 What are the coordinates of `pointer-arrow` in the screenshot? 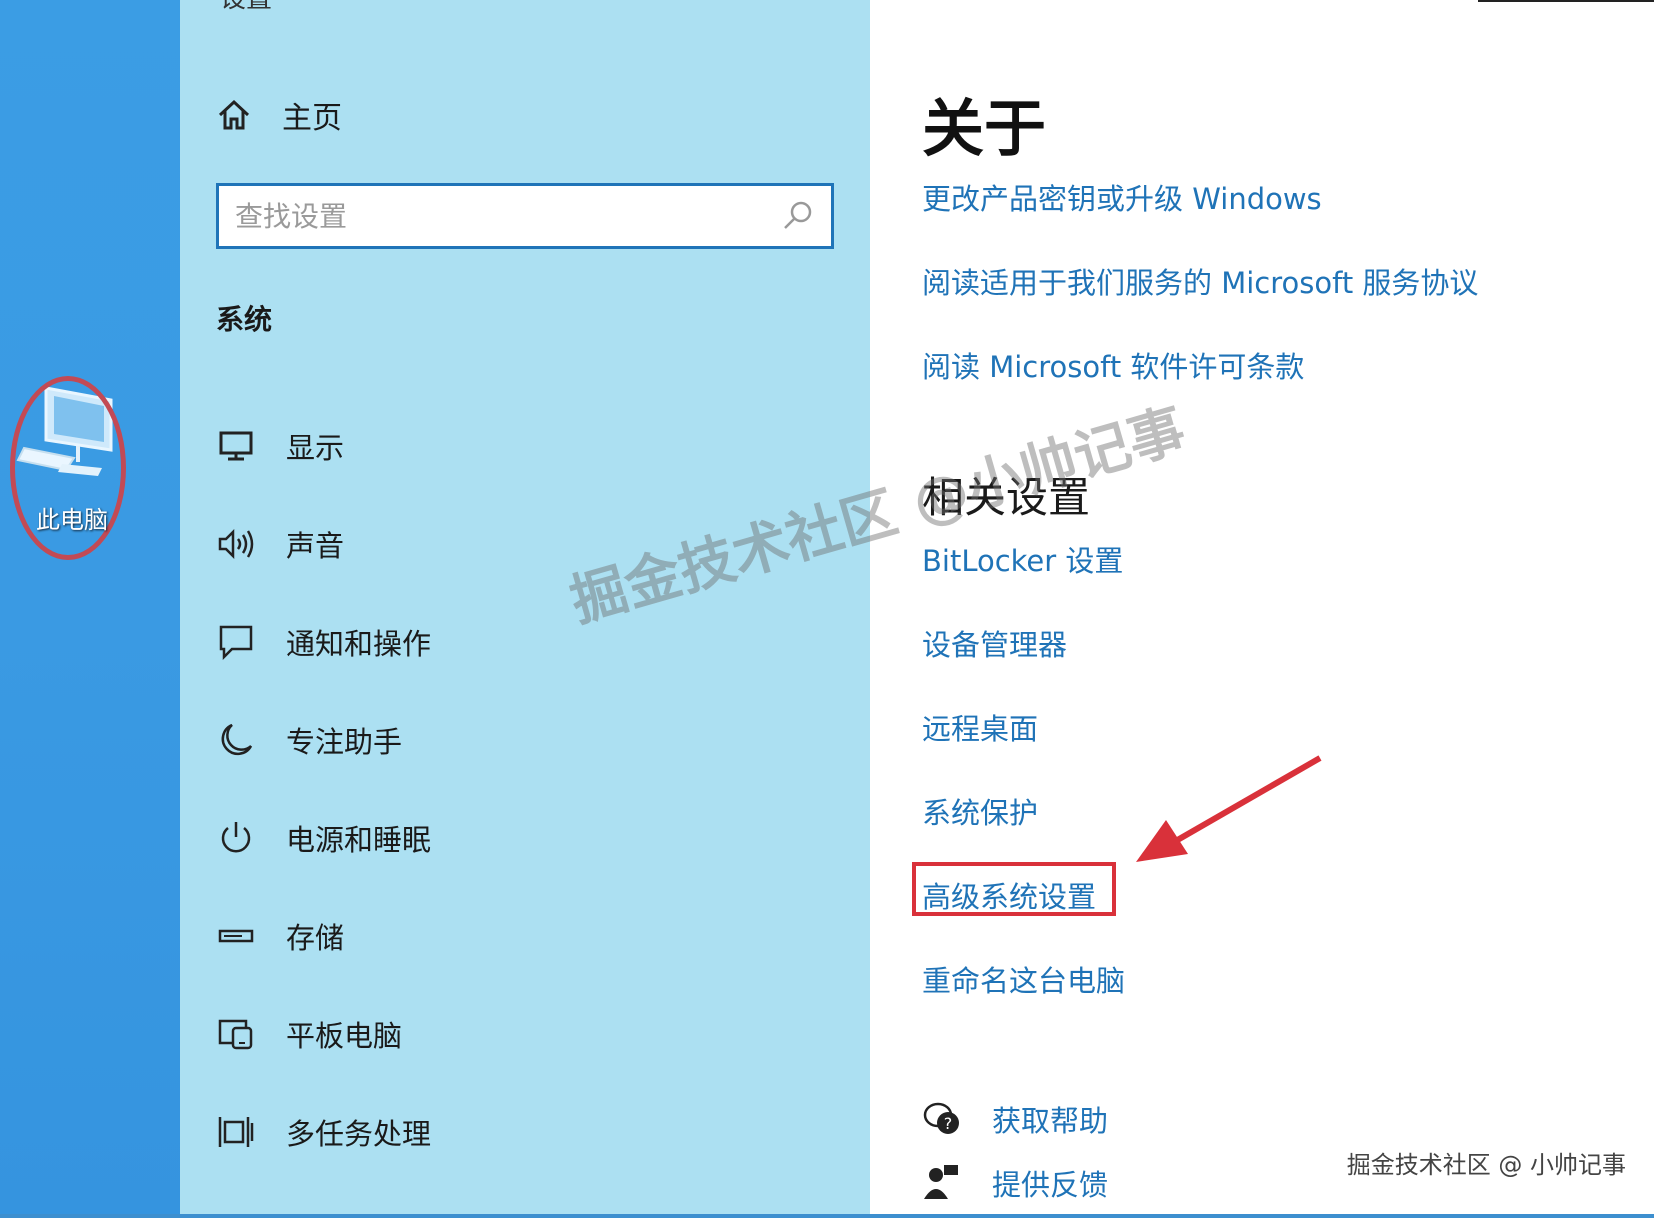 It's located at (1229, 808).